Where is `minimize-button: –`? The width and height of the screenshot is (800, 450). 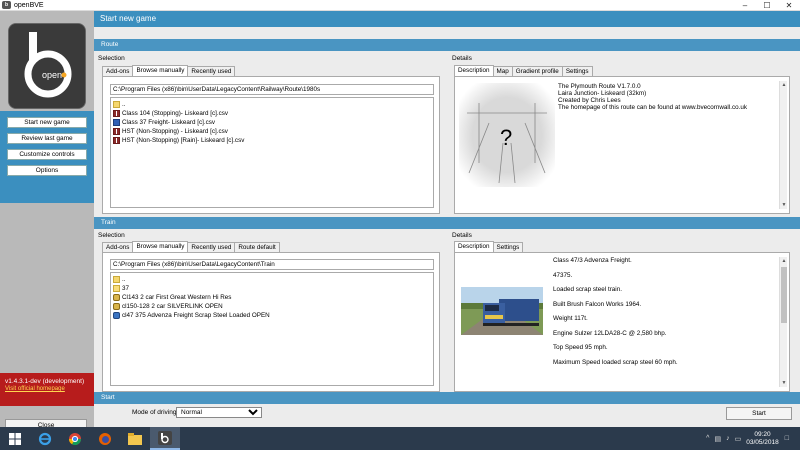 minimize-button: – is located at coordinates (745, 5).